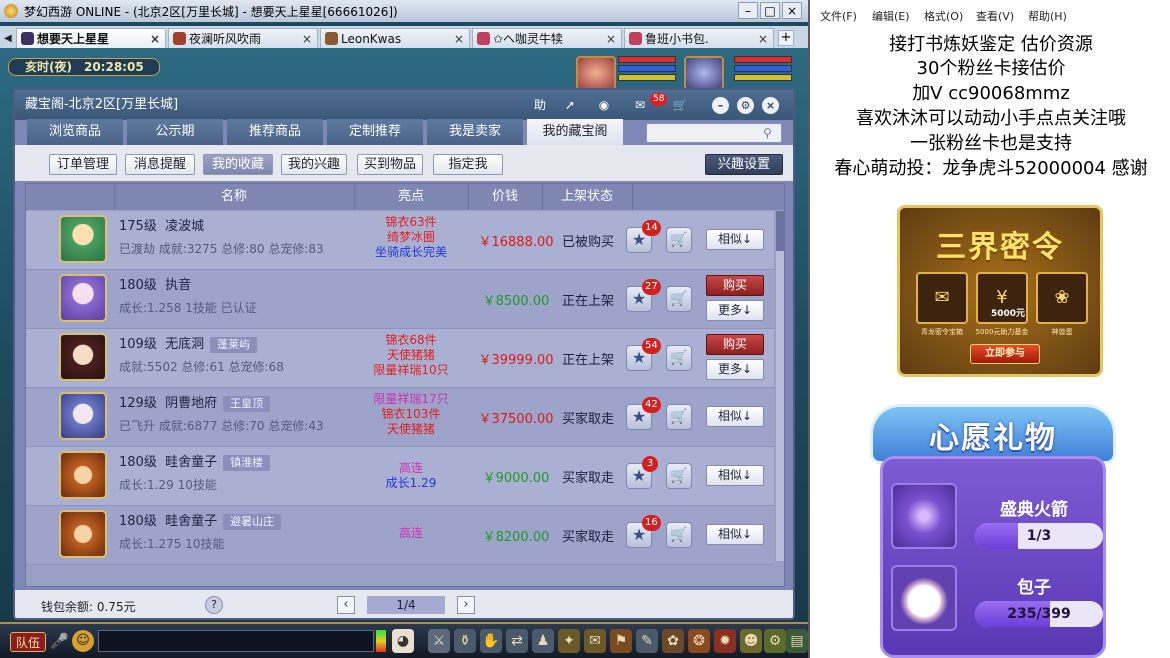 This screenshot has width=1170, height=658. I want to click on tab-recommended: 推荐商品, so click(275, 132).